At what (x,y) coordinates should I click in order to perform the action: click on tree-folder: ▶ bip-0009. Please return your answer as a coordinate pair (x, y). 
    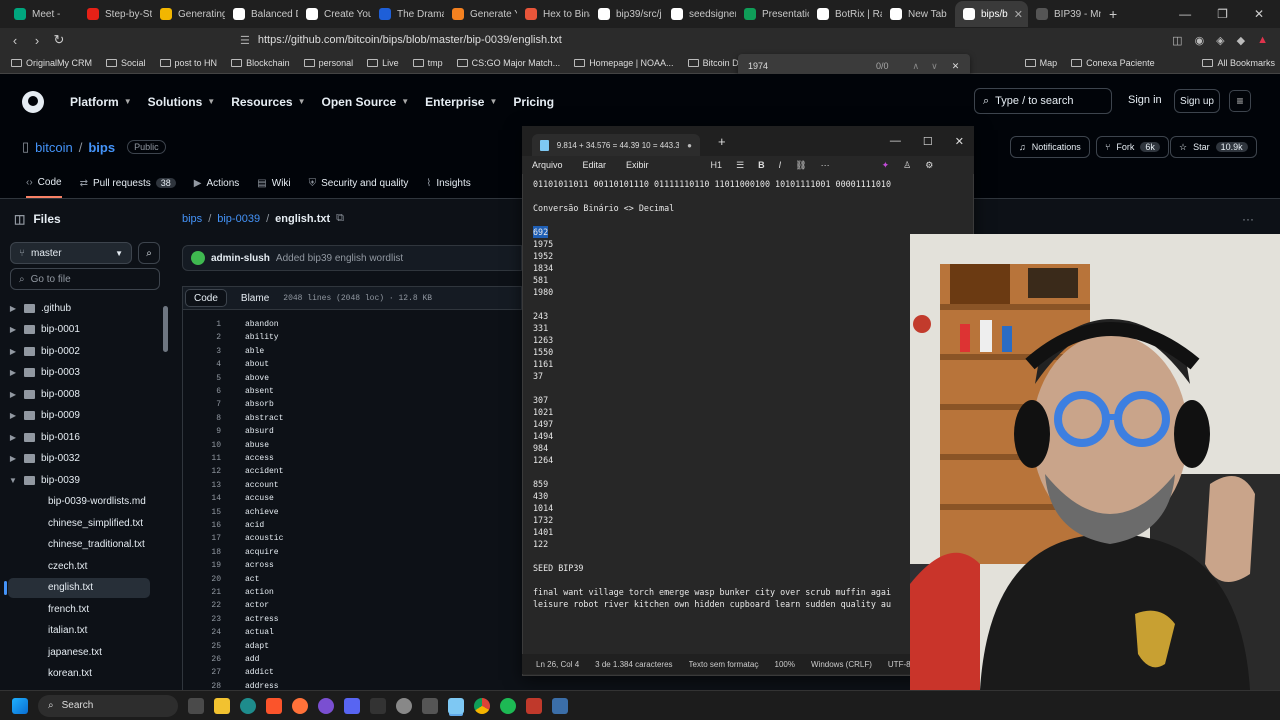
    Looking at the image, I should click on (79, 416).